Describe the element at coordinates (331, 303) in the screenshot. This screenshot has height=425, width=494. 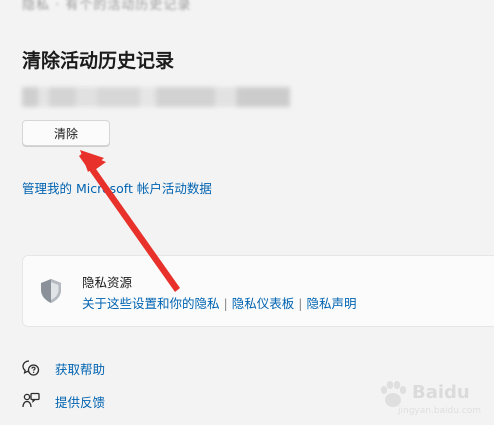
I see `privacy-statement-link: 隐私声明` at that location.